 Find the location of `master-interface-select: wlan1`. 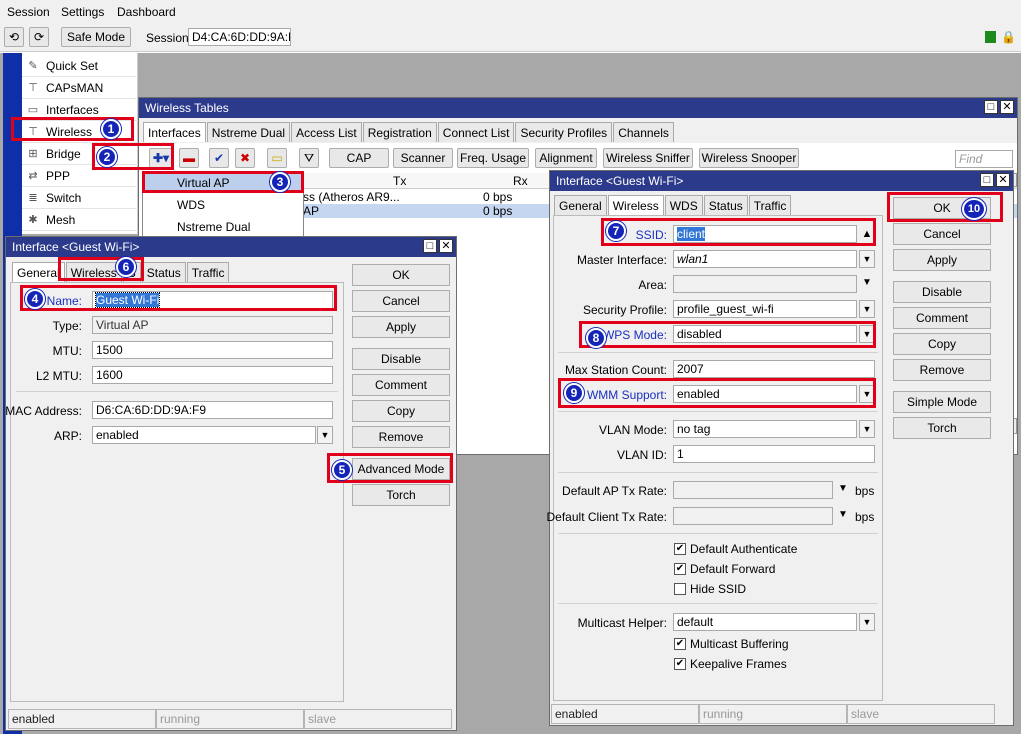

master-interface-select: wlan1 is located at coordinates (765, 259).